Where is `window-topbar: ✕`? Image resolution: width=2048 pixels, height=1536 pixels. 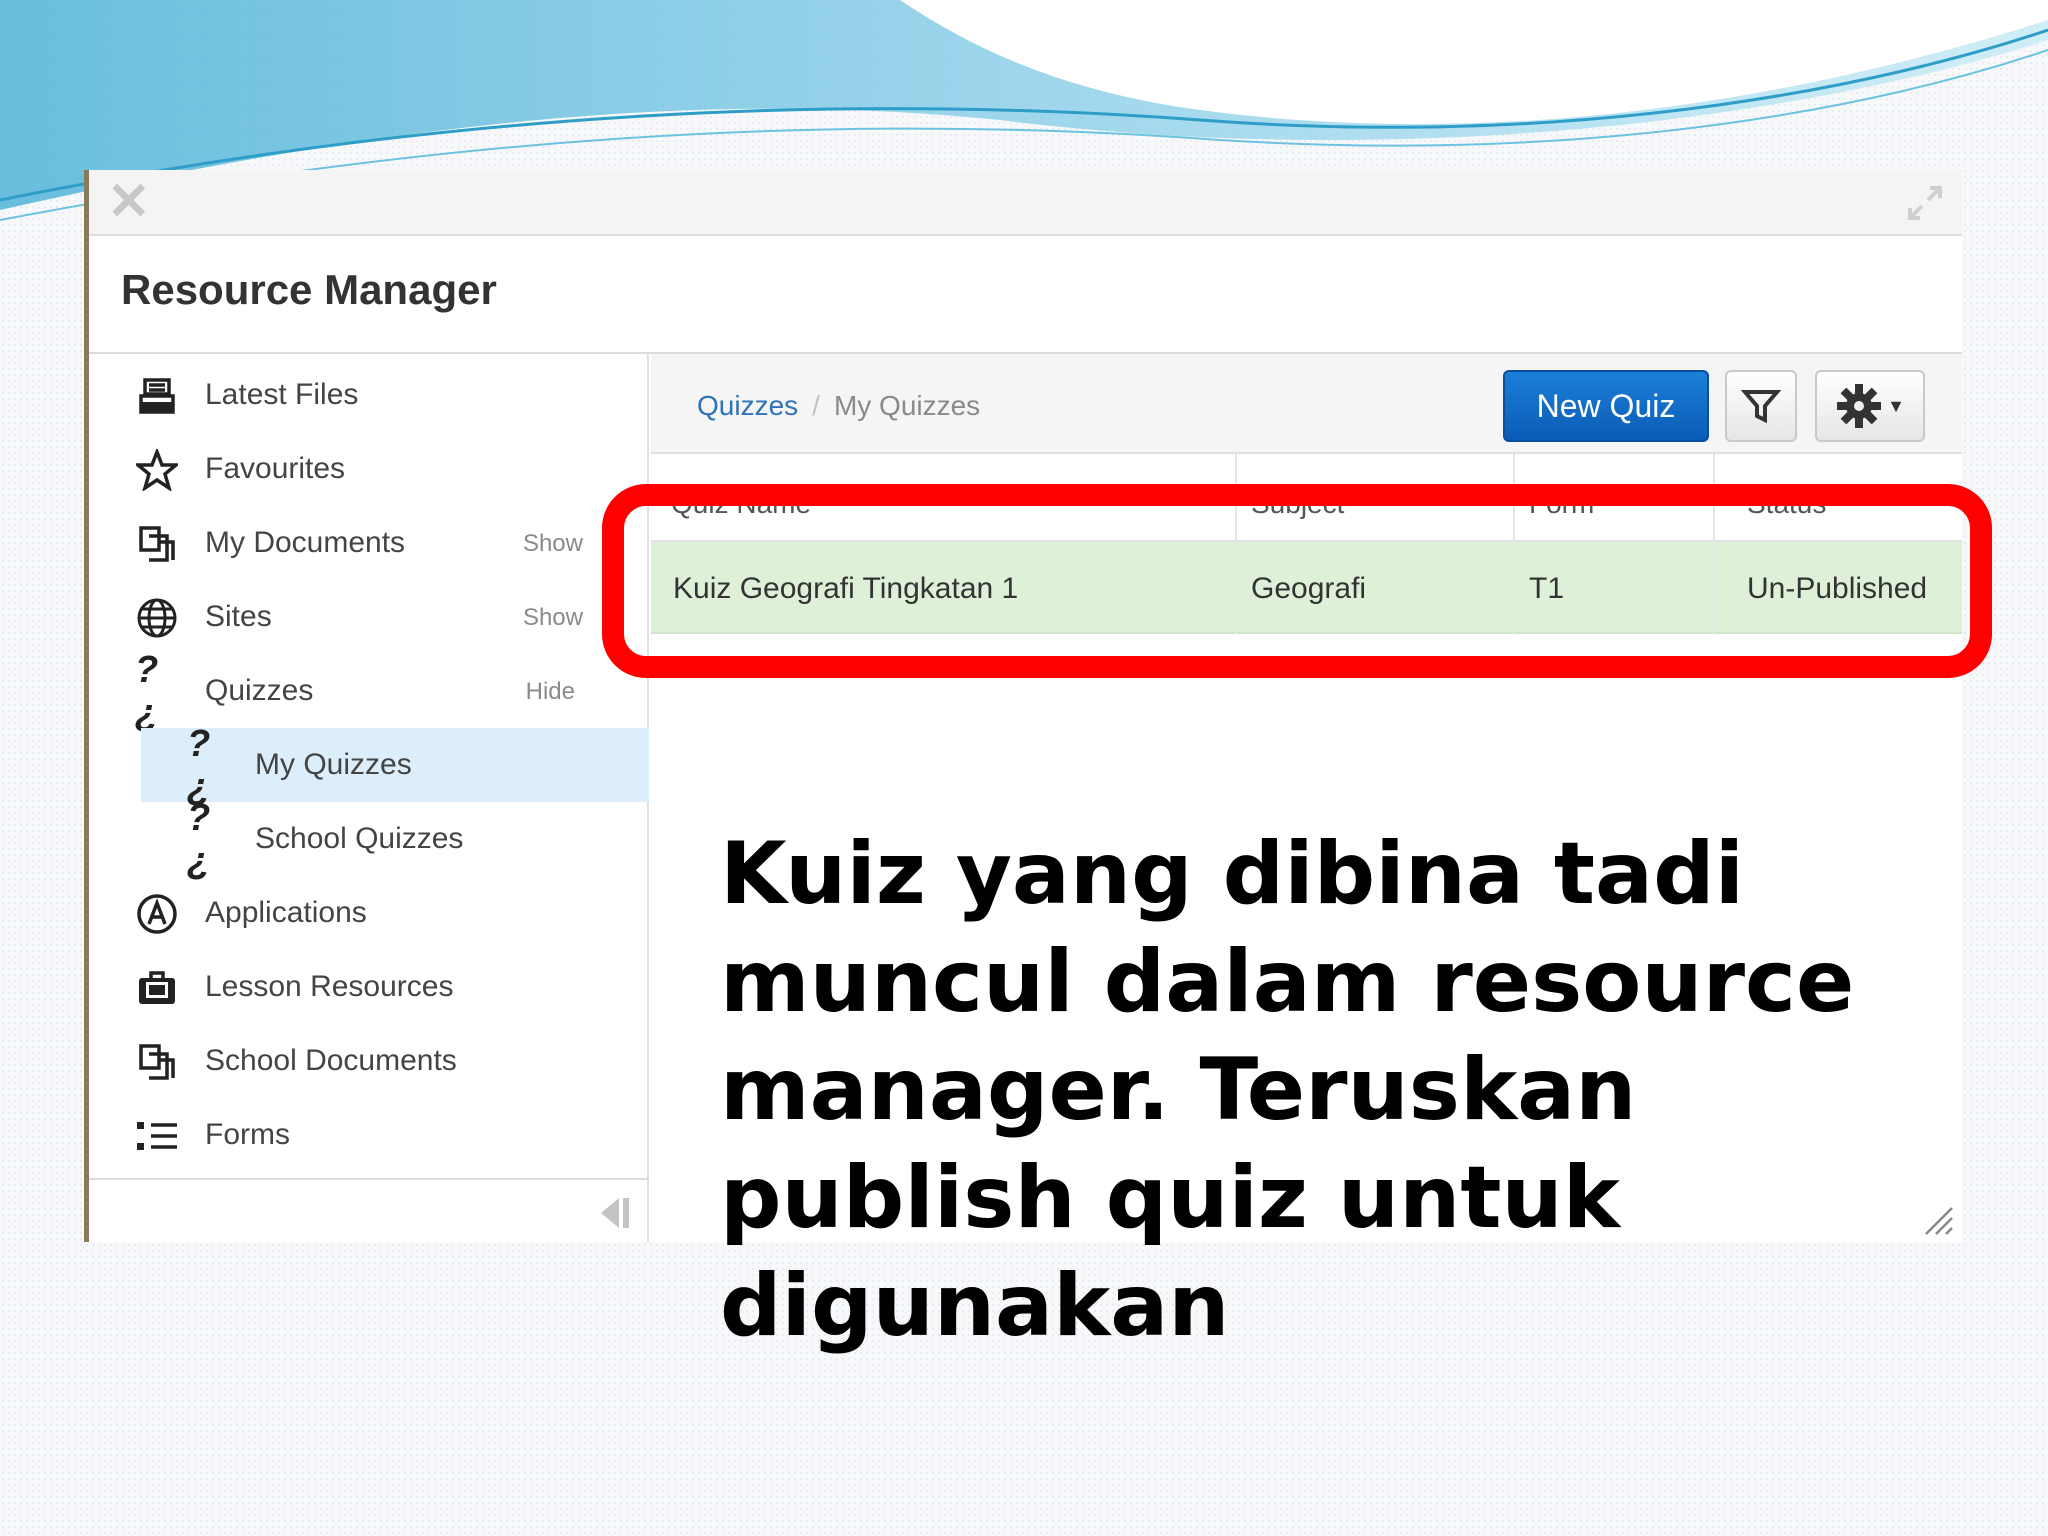 window-topbar: ✕ is located at coordinates (1025, 203).